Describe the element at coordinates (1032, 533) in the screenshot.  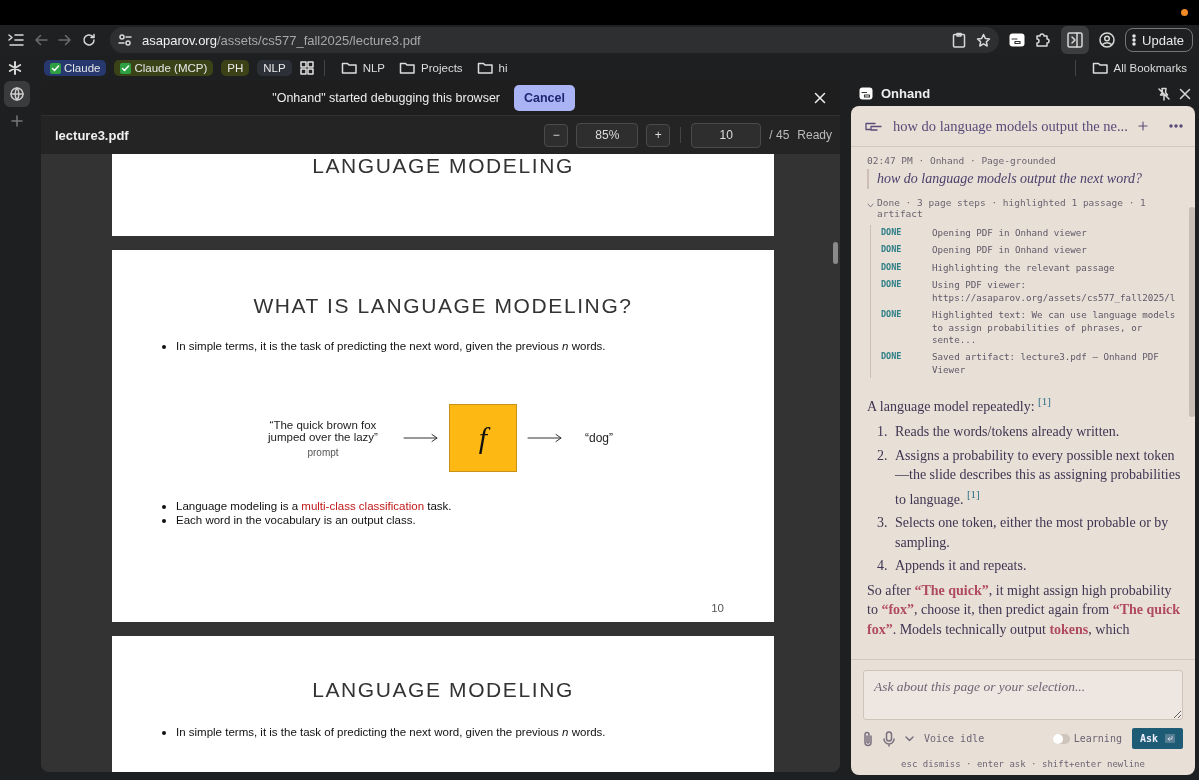
I see `list-item-text: Selects one token, either the most probable or by sampling.` at that location.